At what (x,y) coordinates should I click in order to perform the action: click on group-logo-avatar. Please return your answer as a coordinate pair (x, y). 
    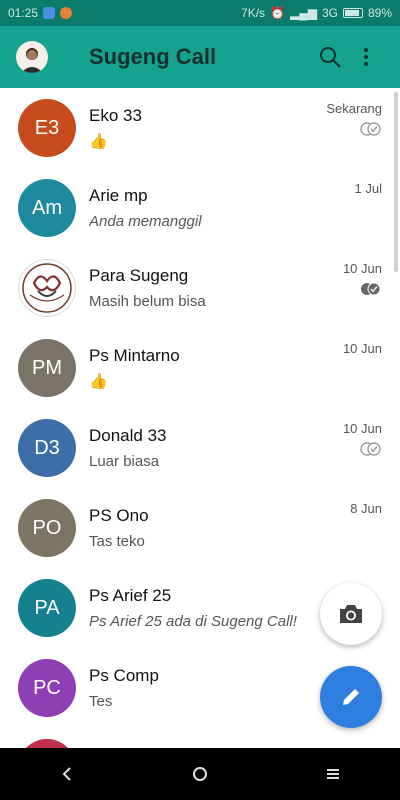
    Looking at the image, I should click on (47, 288).